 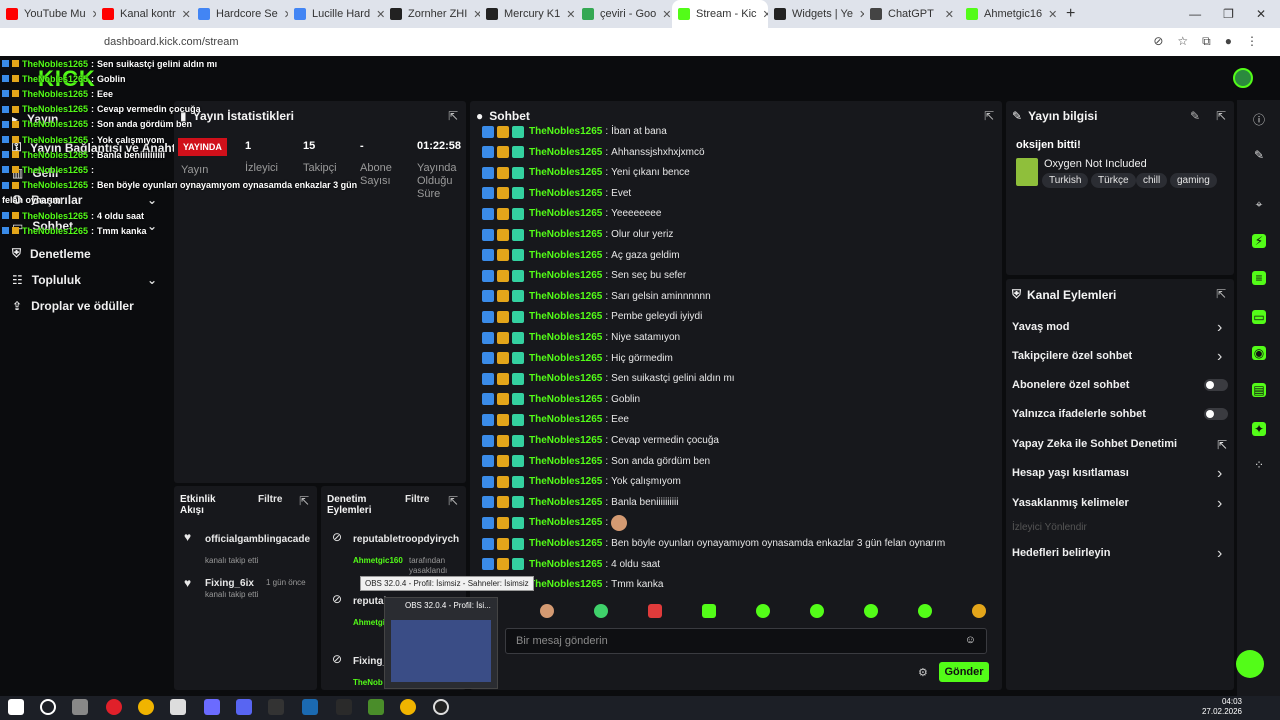 I want to click on chat-message: TheNobles1265:, so click(x=555, y=522).